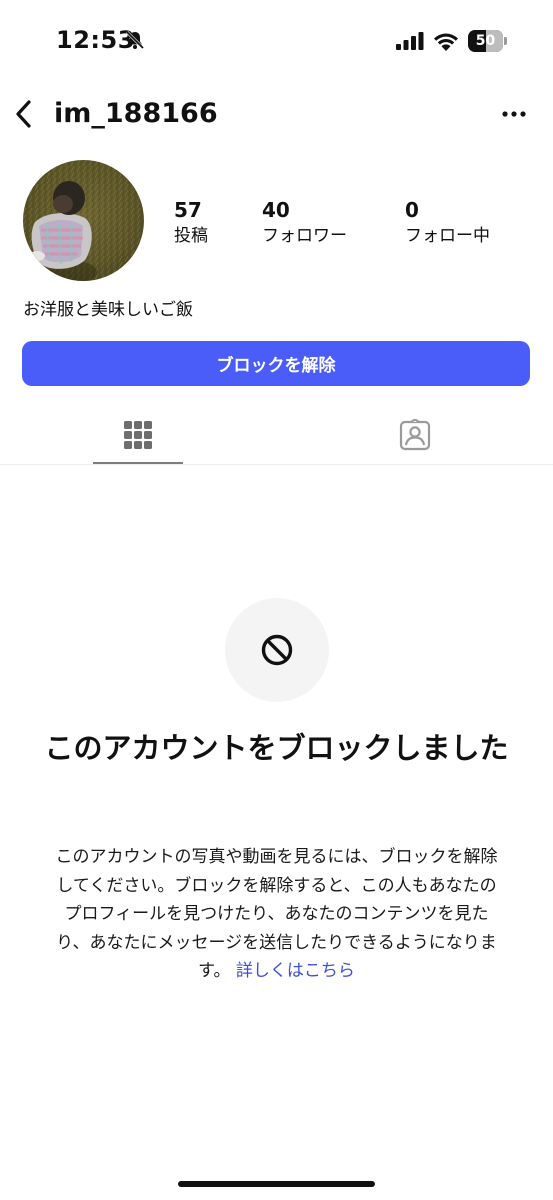 This screenshot has height=1200, width=553. Describe the element at coordinates (191, 224) in the screenshot. I see `posts-stat: 57 投稿` at that location.